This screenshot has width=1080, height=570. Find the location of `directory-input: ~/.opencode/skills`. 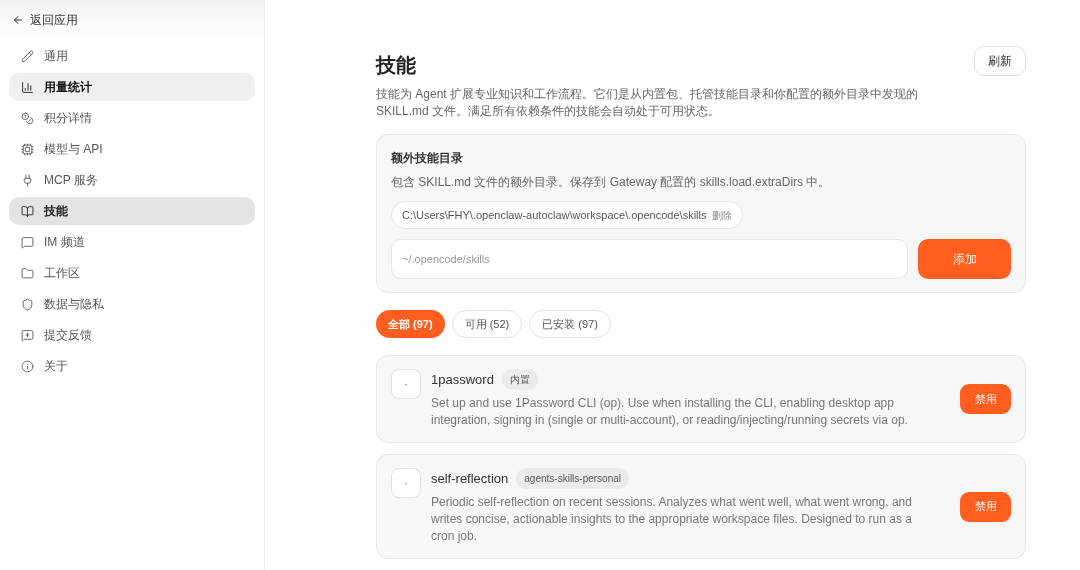

directory-input: ~/.opencode/skills is located at coordinates (649, 259).